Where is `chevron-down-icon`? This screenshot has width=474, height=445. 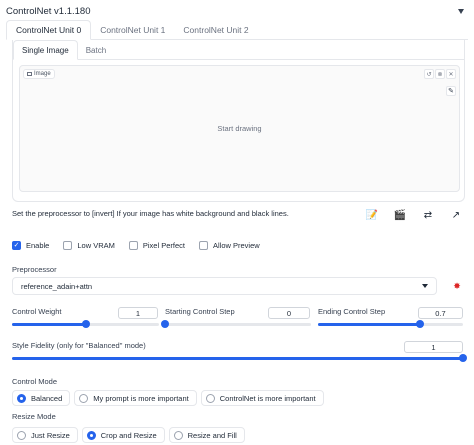
chevron-down-icon is located at coordinates (425, 286).